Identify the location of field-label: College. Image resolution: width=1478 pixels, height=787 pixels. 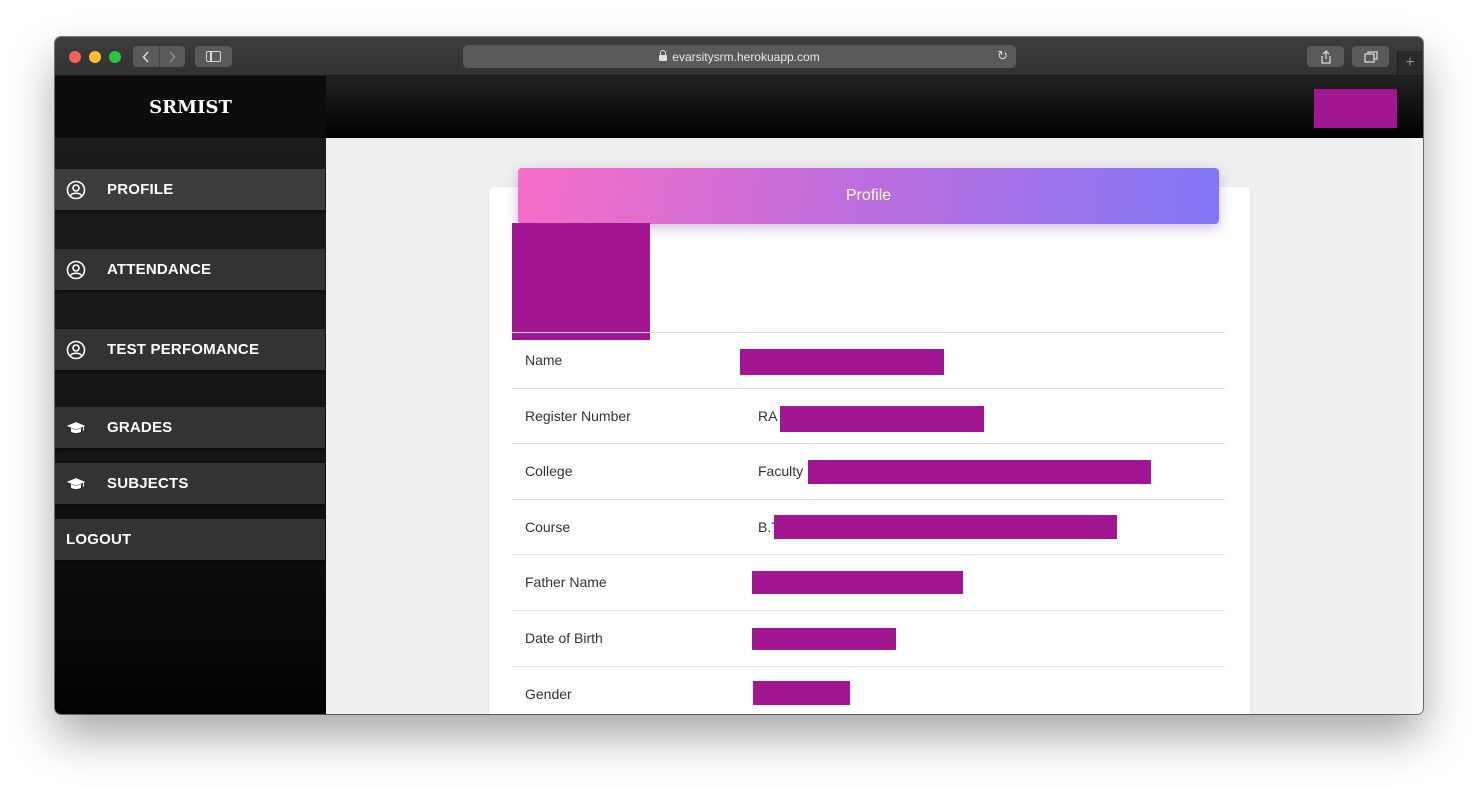
(549, 471).